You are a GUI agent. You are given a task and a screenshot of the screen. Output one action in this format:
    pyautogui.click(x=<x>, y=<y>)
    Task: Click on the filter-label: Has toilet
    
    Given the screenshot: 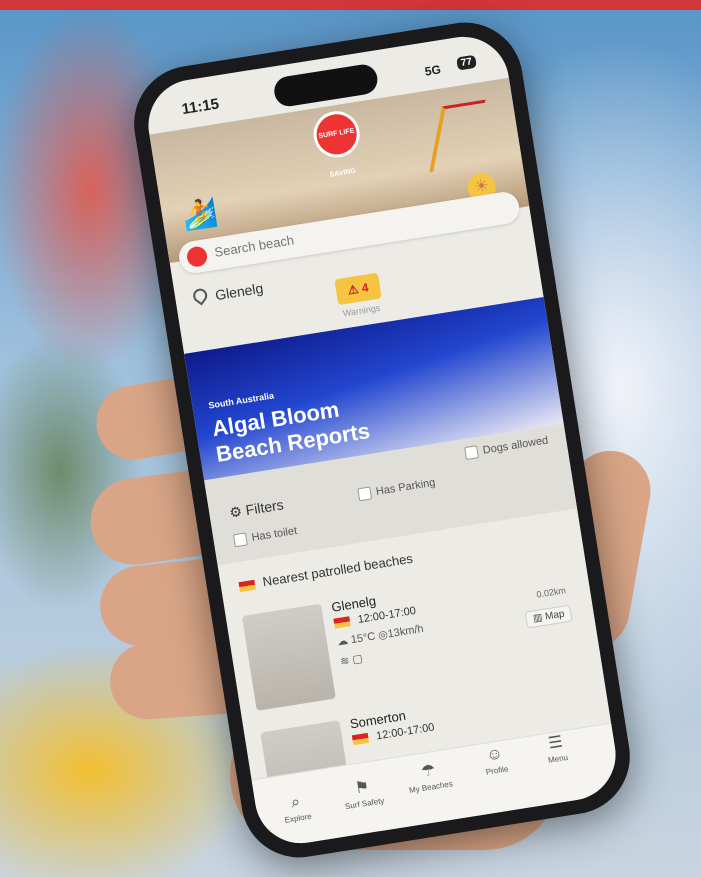 What is the action you would take?
    pyautogui.click(x=274, y=534)
    